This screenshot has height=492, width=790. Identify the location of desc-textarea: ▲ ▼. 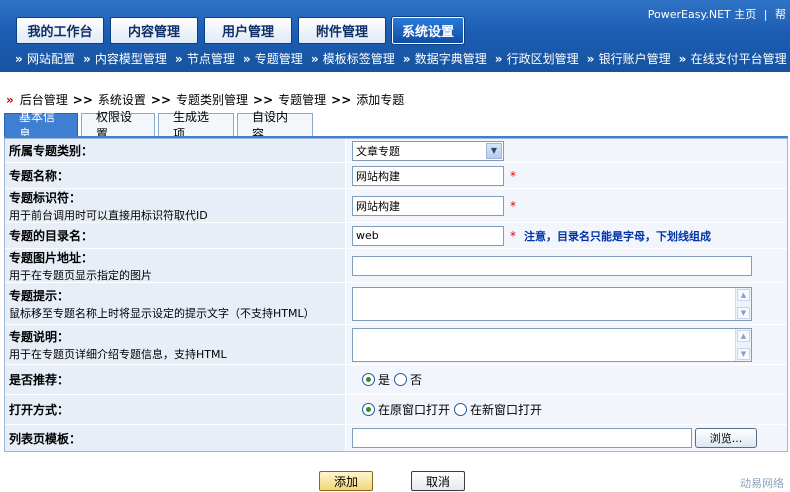
(552, 344).